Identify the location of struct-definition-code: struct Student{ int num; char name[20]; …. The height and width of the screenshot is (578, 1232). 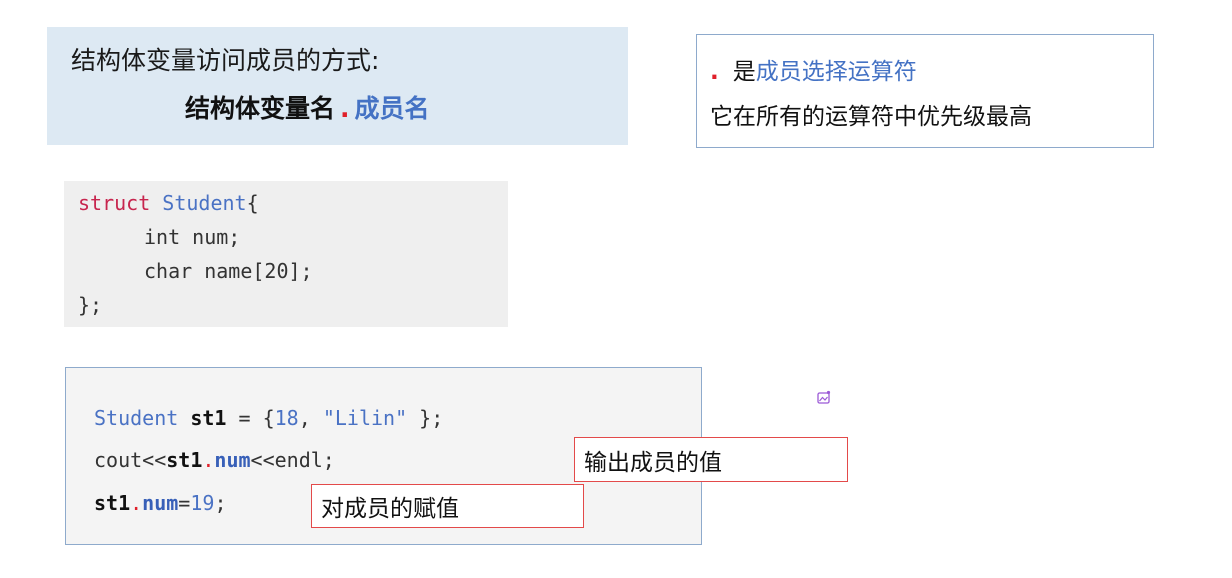
(286, 254).